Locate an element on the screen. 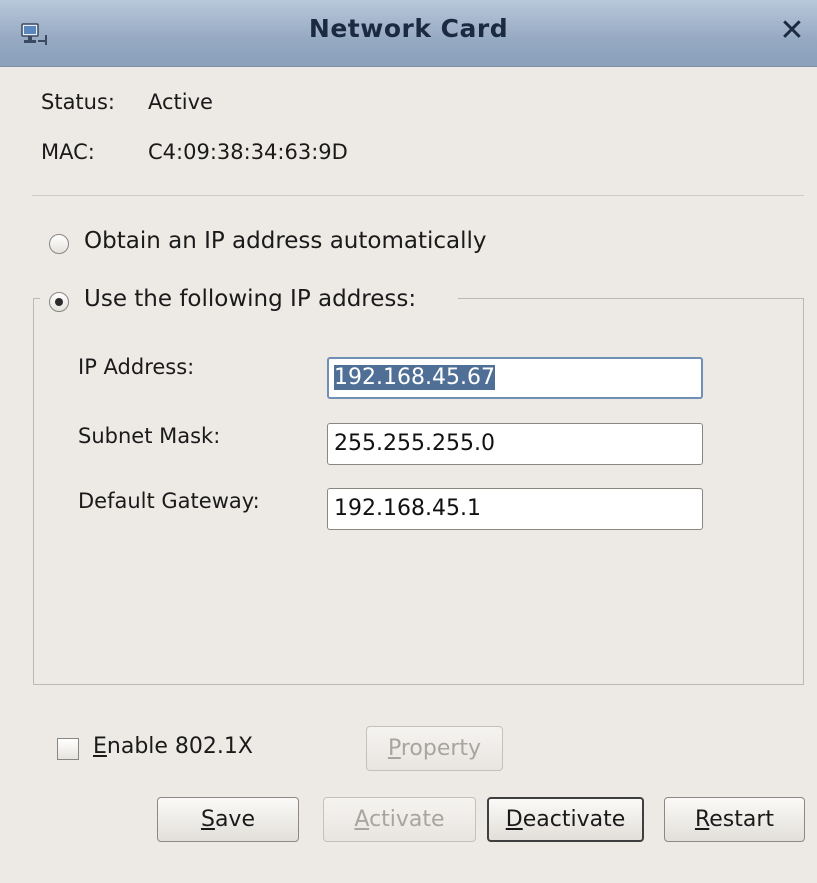 The height and width of the screenshot is (883, 817). separator is located at coordinates (418, 195).